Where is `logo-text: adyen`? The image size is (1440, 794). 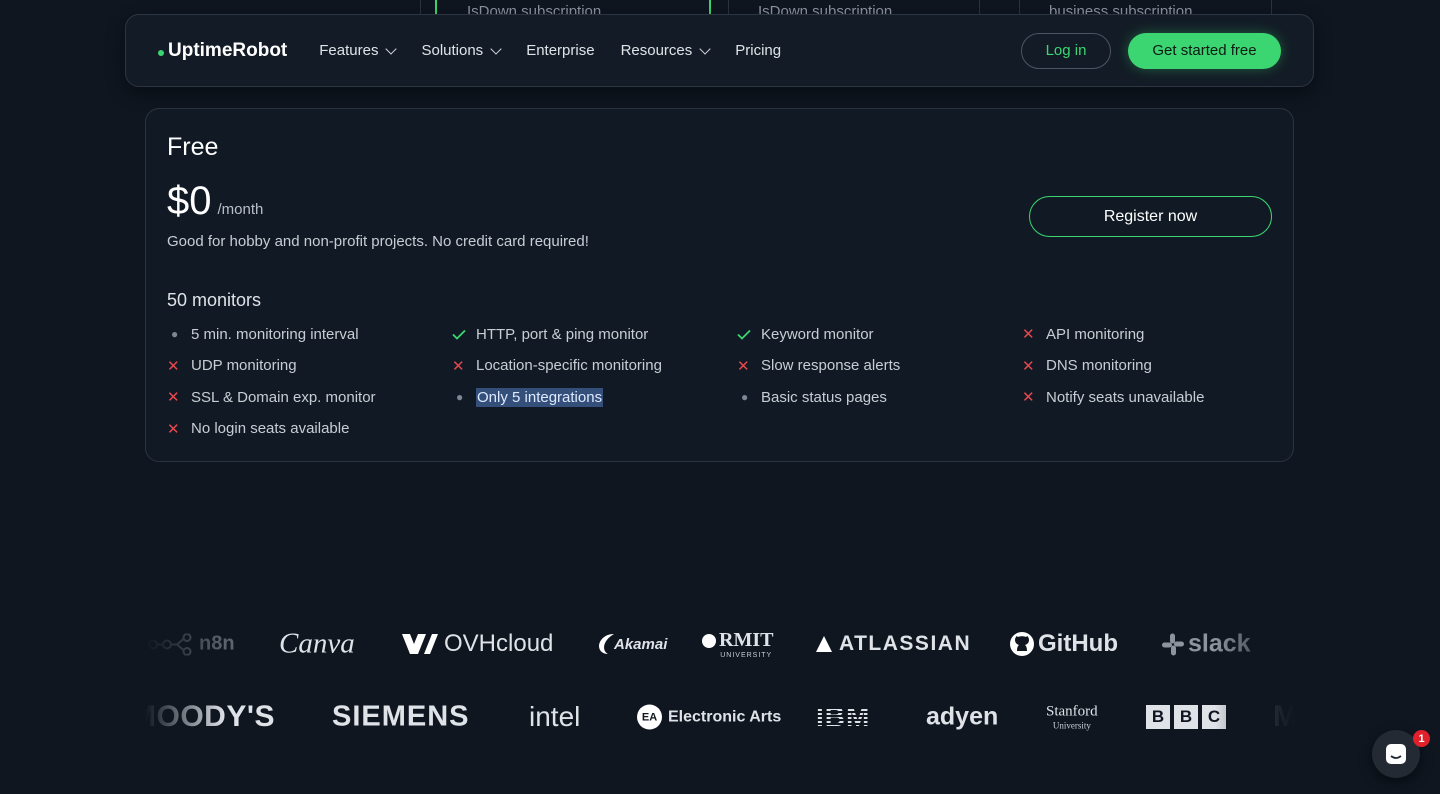
logo-text: adyen is located at coordinates (962, 716).